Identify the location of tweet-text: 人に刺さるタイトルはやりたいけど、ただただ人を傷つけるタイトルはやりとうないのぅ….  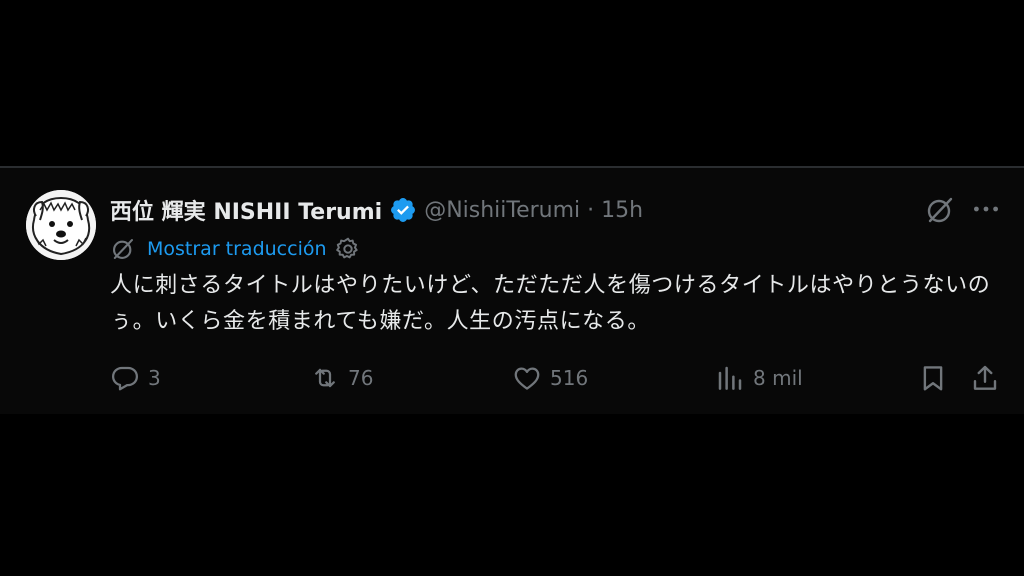
(550, 303).